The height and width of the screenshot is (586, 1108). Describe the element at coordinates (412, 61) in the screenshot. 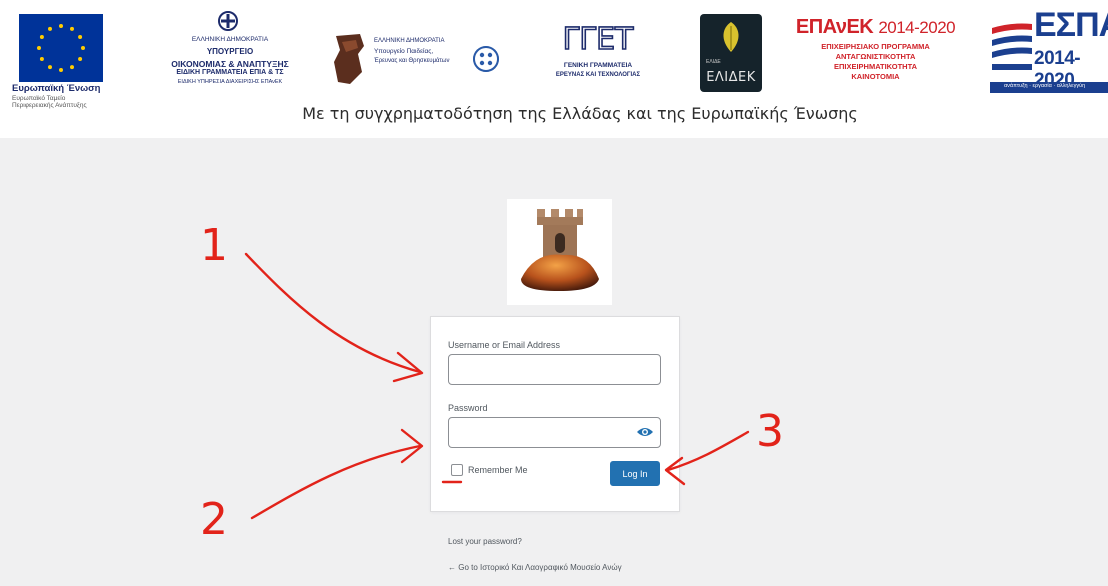

I see `edu-line3: Έρευνας και Θρησκευμάτων` at that location.